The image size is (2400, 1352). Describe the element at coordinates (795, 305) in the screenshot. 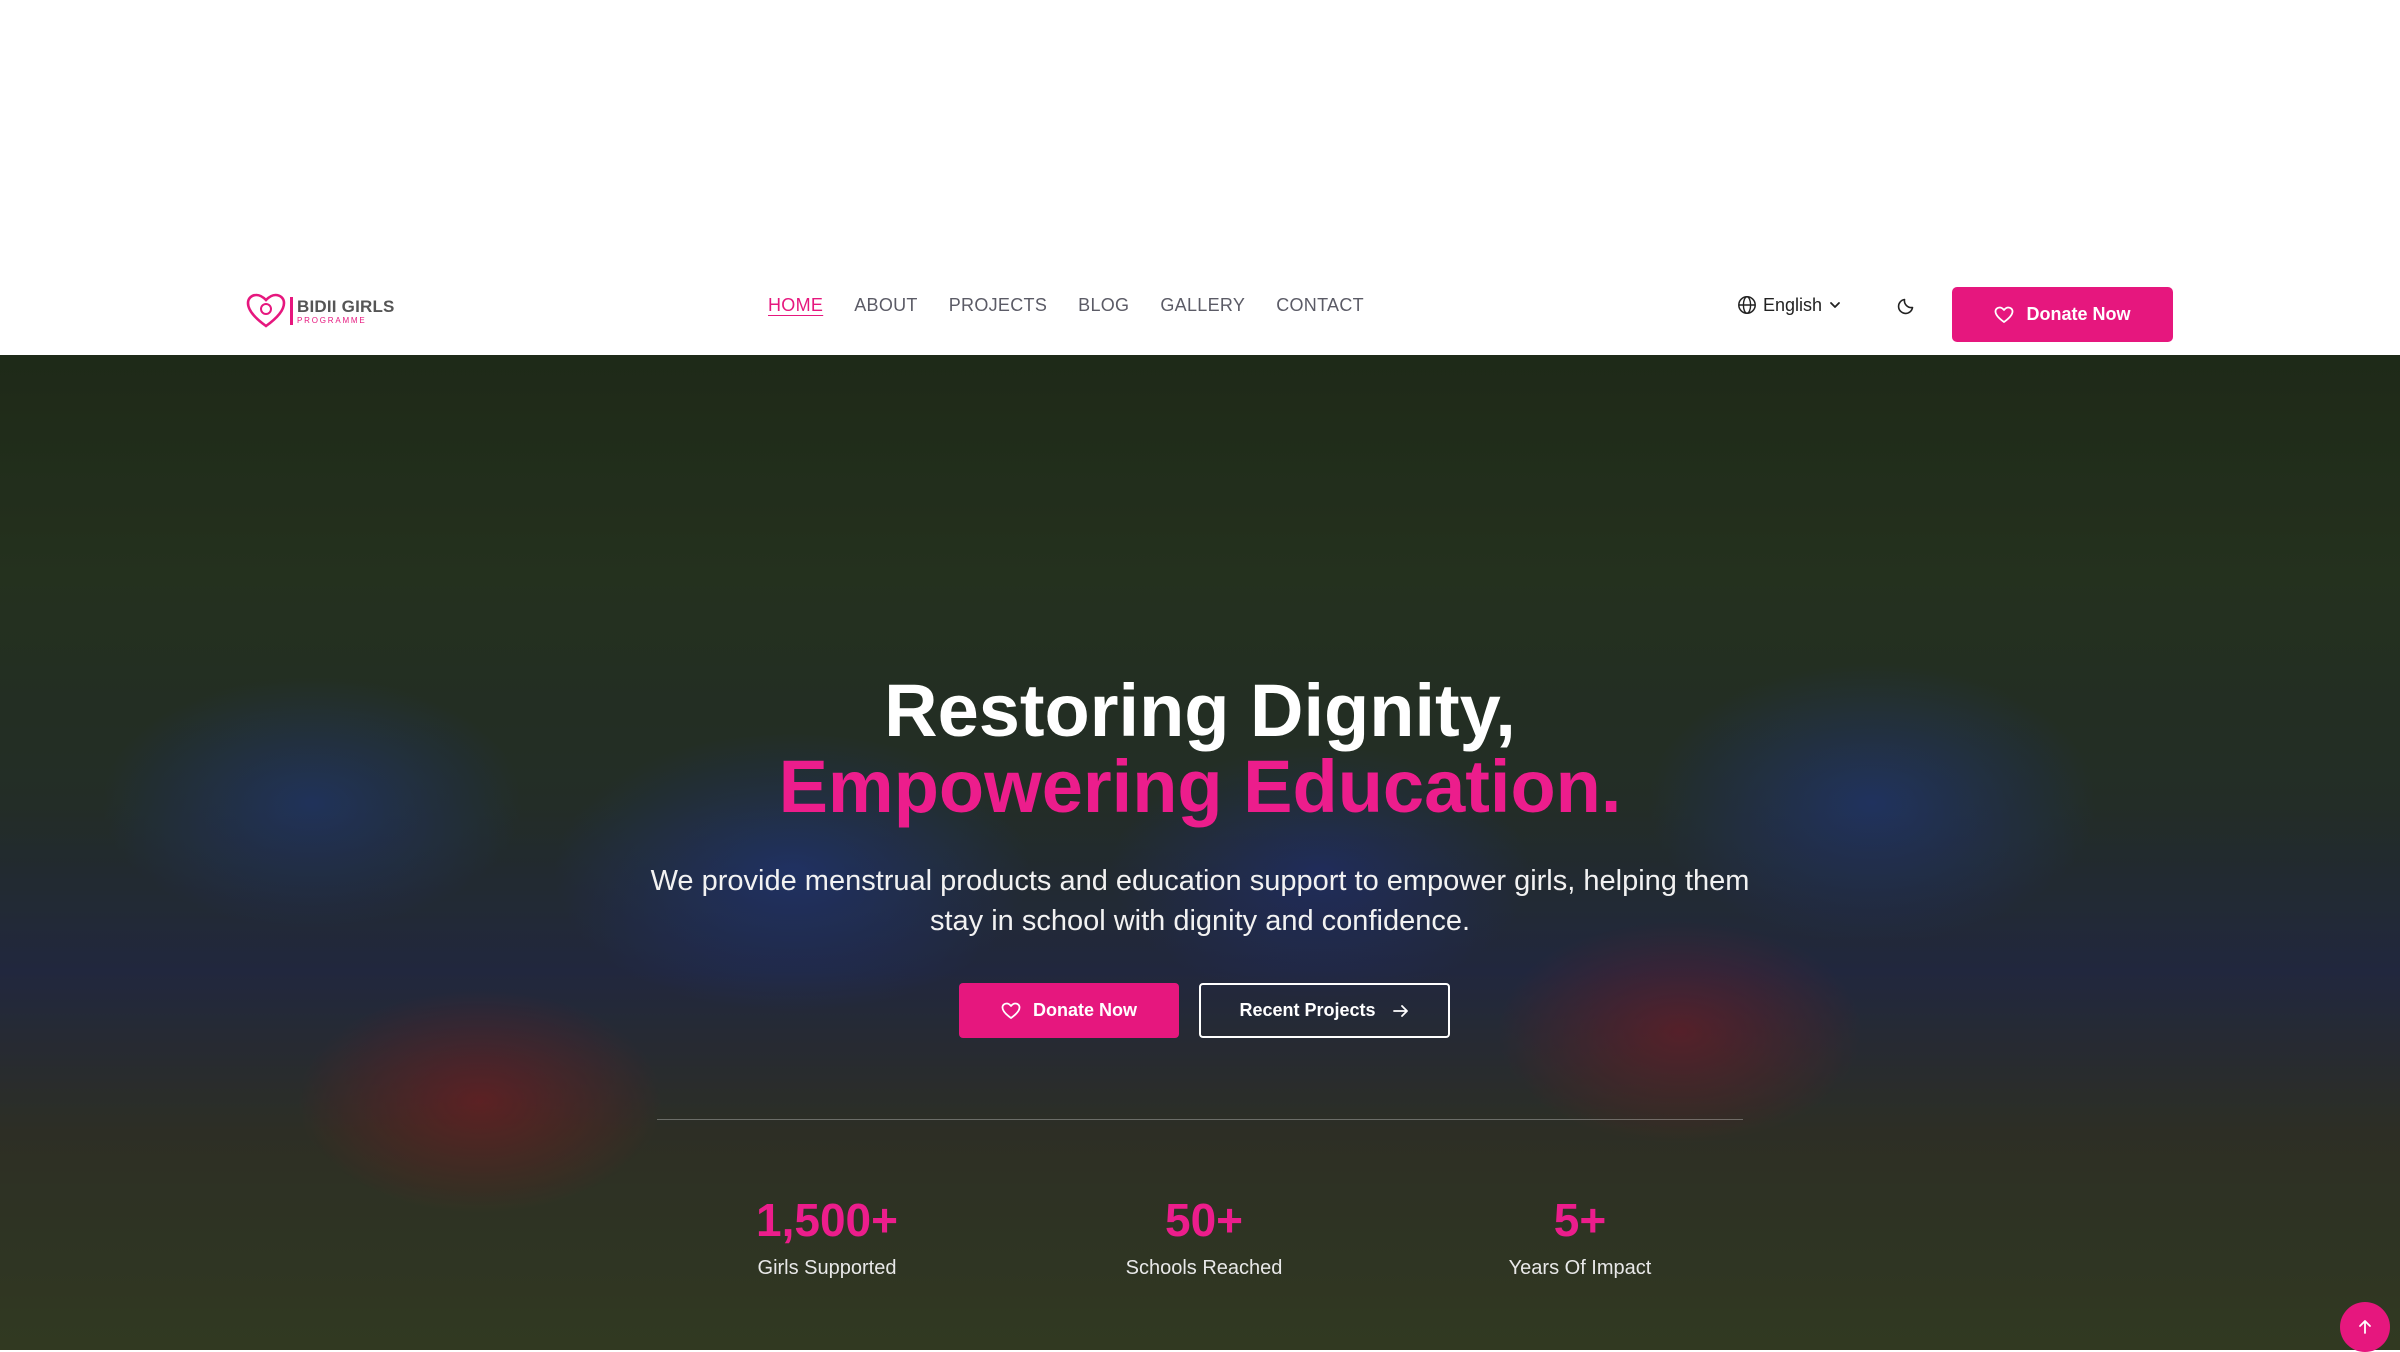

I see `nav-link-home: HOME` at that location.